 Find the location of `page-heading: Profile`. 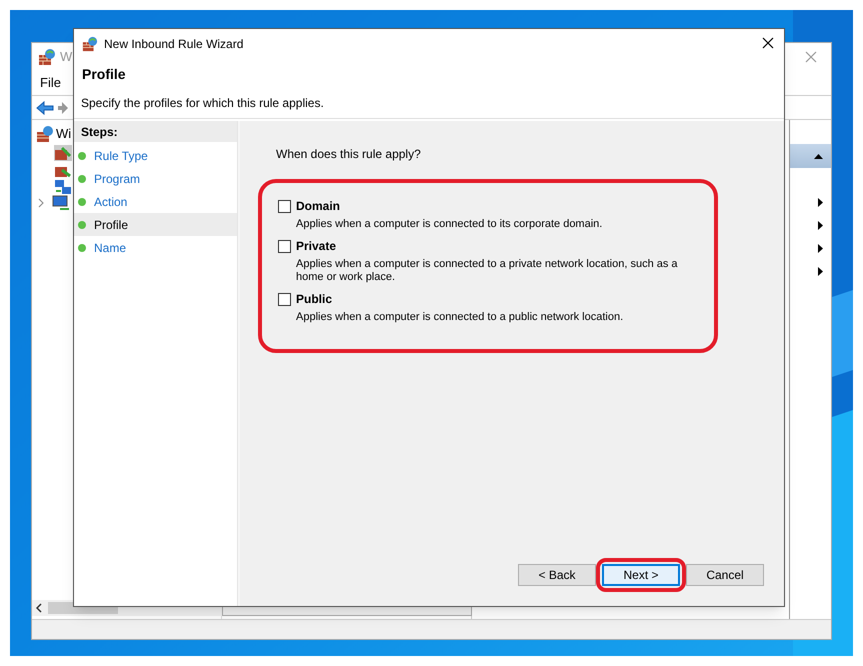

page-heading: Profile is located at coordinates (104, 74).